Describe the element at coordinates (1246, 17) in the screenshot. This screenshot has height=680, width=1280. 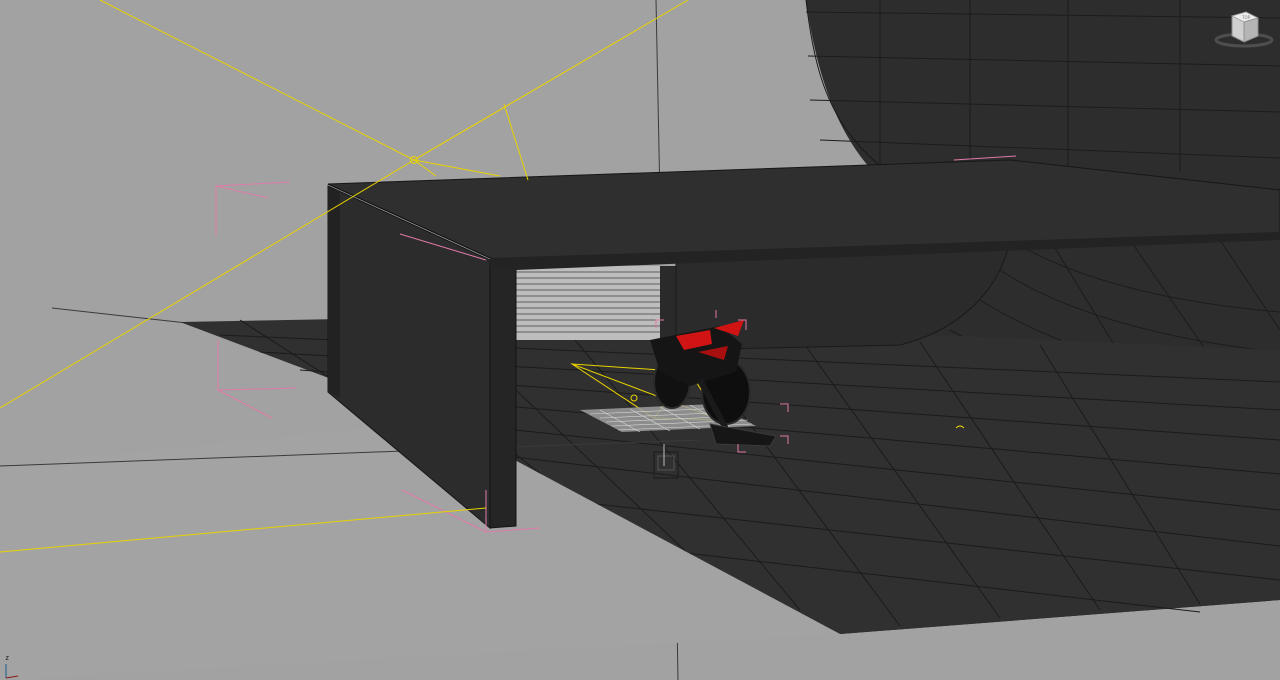
I see `viewcube-label: TOP` at that location.